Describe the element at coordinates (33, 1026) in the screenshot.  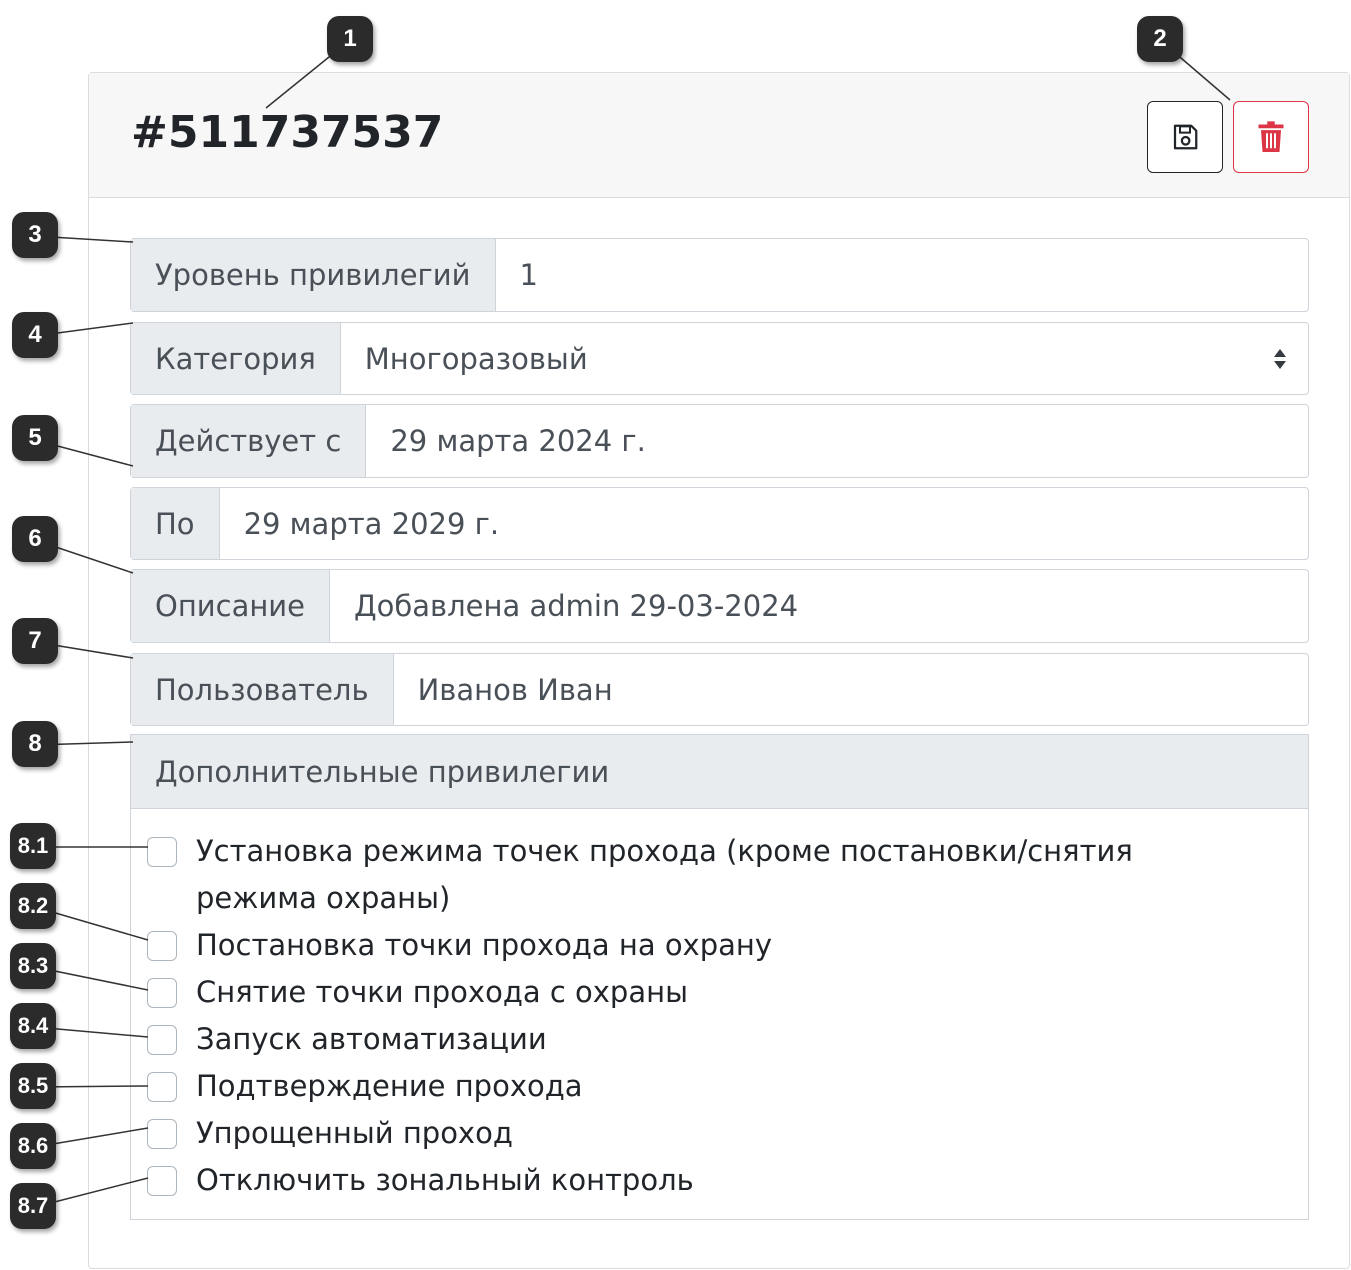
I see `callout-badge: 8.4` at that location.